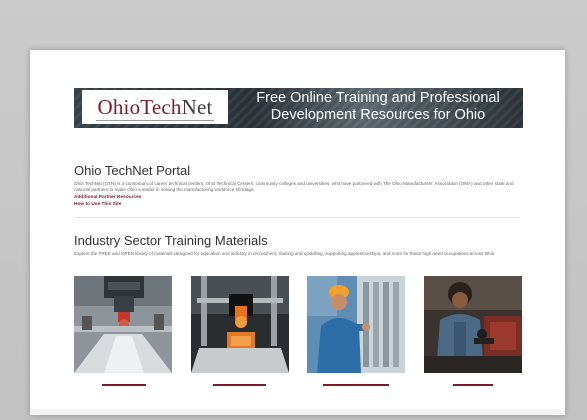  I want to click on logo-text-ohio: Ohio, so click(119, 106).